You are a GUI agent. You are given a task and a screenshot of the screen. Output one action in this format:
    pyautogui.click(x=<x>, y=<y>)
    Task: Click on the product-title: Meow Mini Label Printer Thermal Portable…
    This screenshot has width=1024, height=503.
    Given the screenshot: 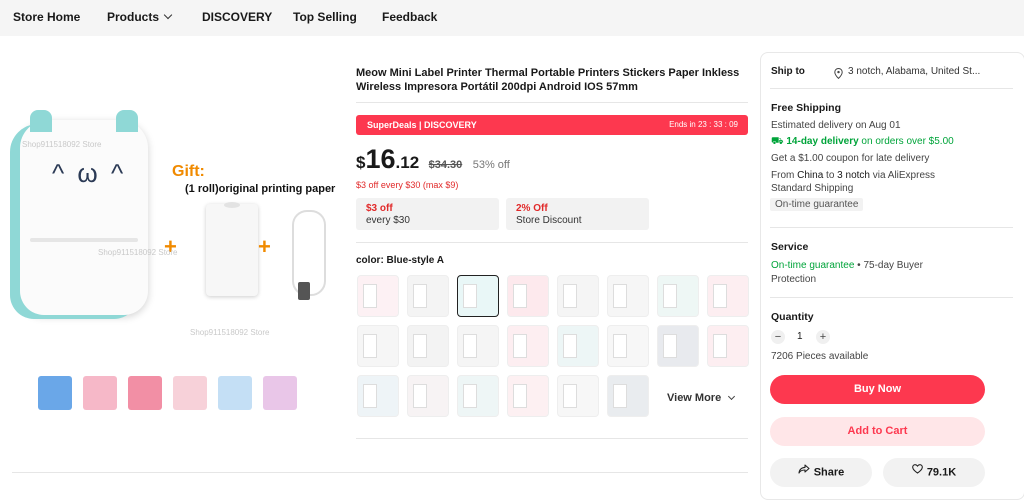 What is the action you would take?
    pyautogui.click(x=548, y=80)
    